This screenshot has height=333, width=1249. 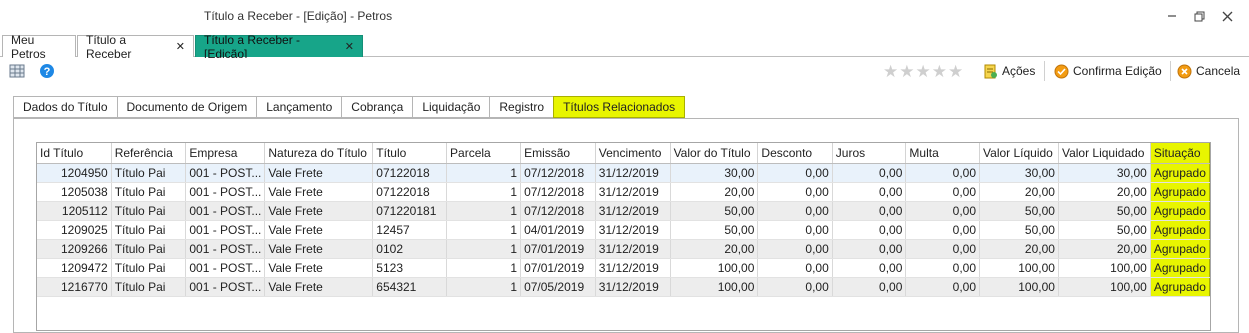 What do you see at coordinates (451, 107) in the screenshot?
I see `tab-liquidacao: Liquidação` at bounding box center [451, 107].